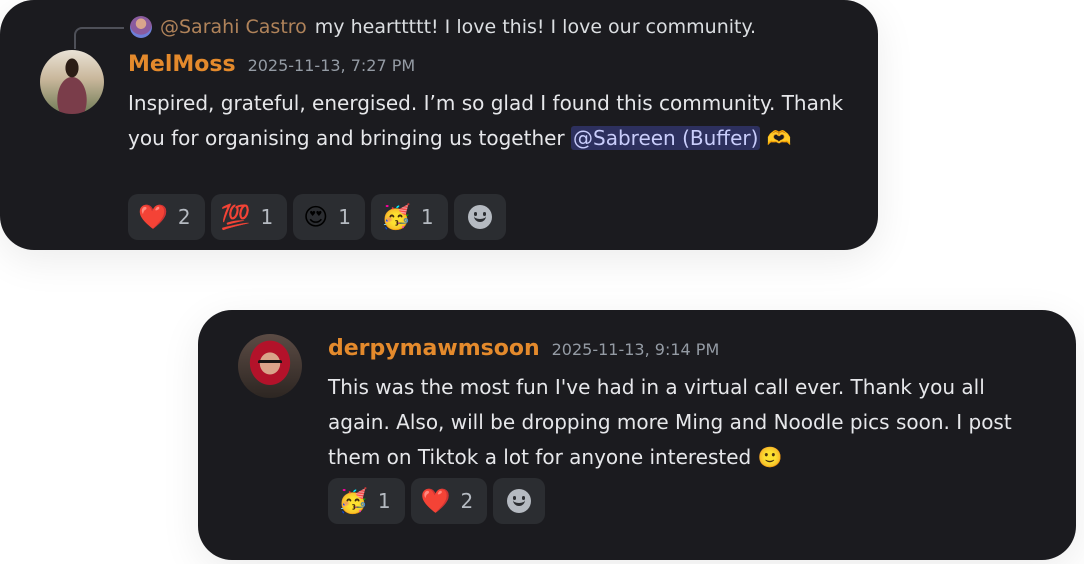 This screenshot has width=1084, height=564. Describe the element at coordinates (99, 38) in the screenshot. I see `reply-connector` at that location.